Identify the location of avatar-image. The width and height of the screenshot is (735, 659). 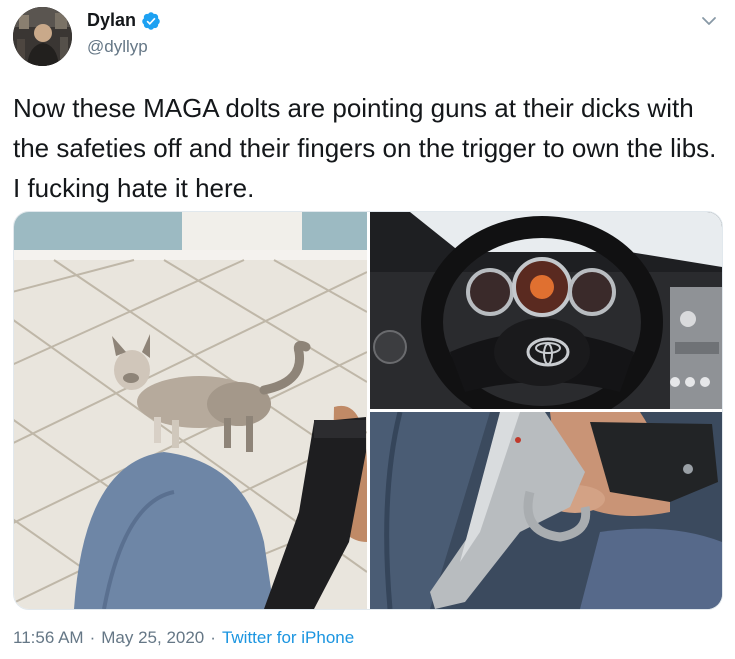
(42, 36).